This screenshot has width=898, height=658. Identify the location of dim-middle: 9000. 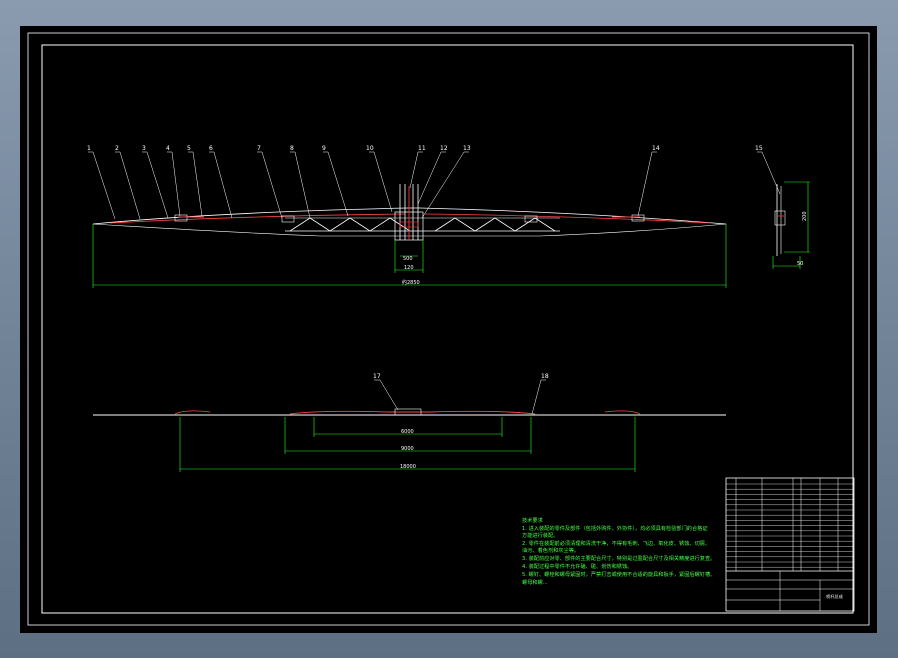
(407, 449).